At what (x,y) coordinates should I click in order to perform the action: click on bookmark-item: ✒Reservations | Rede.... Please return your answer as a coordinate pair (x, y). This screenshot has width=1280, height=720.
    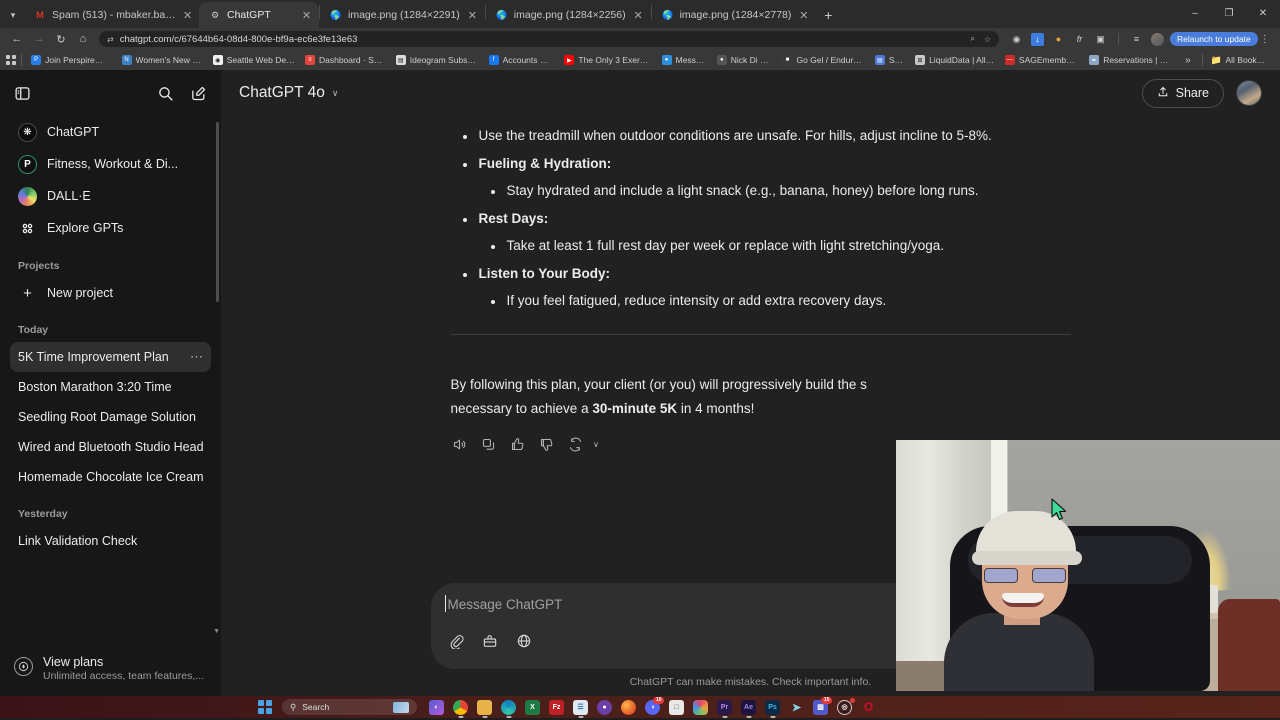
    Looking at the image, I should click on (1131, 60).